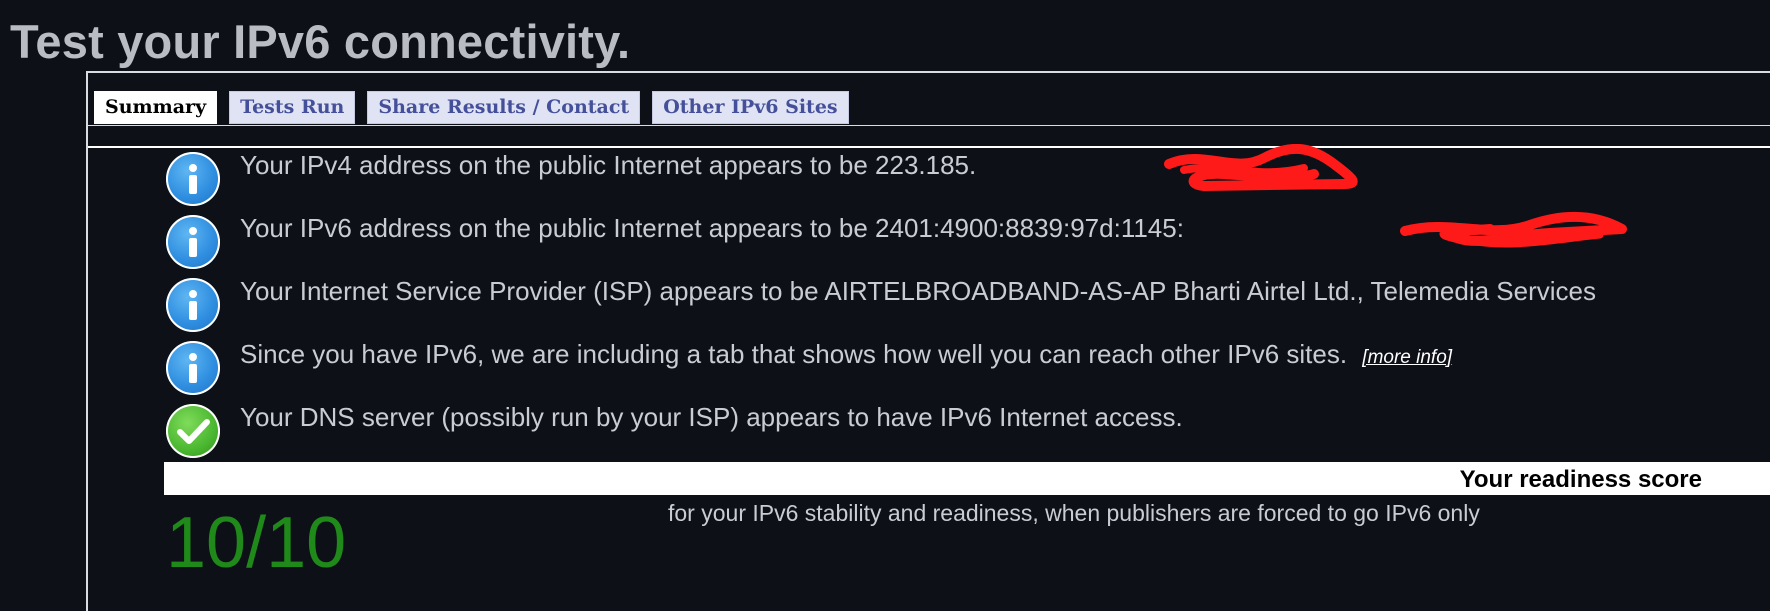  Describe the element at coordinates (1407, 357) in the screenshot. I see `more-info-link: [more info]` at that location.